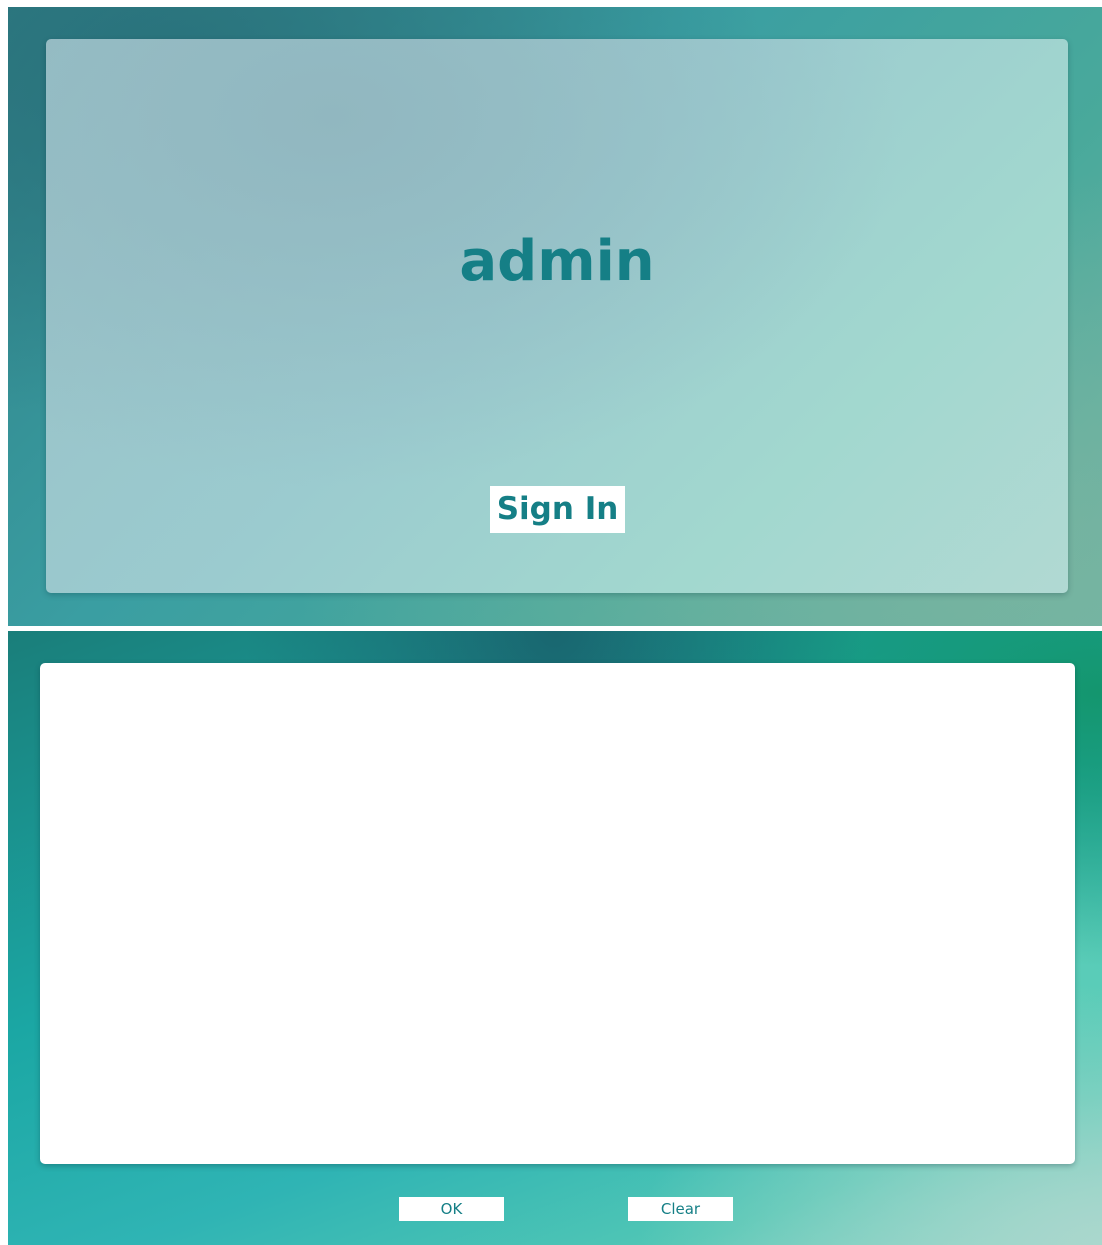 Image resolution: width=1102 pixels, height=1245 pixels. What do you see at coordinates (557, 509) in the screenshot?
I see `sign-in-button: Sign In` at bounding box center [557, 509].